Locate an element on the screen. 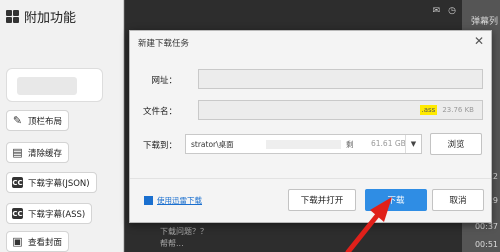 The width and height of the screenshot is (500, 252). divider is located at coordinates (310, 178).